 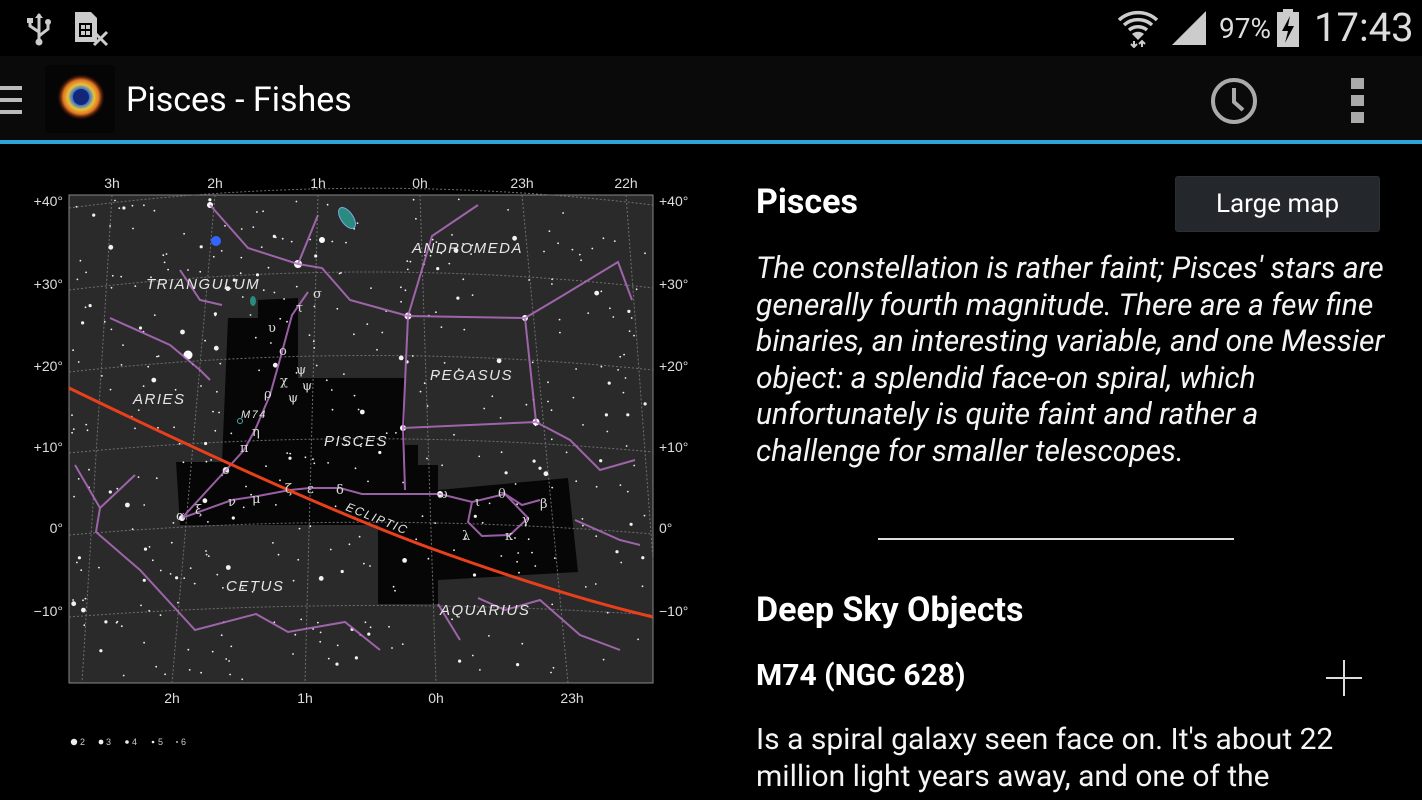 What do you see at coordinates (254, 415) in the screenshot?
I see `label-m74: M74` at bounding box center [254, 415].